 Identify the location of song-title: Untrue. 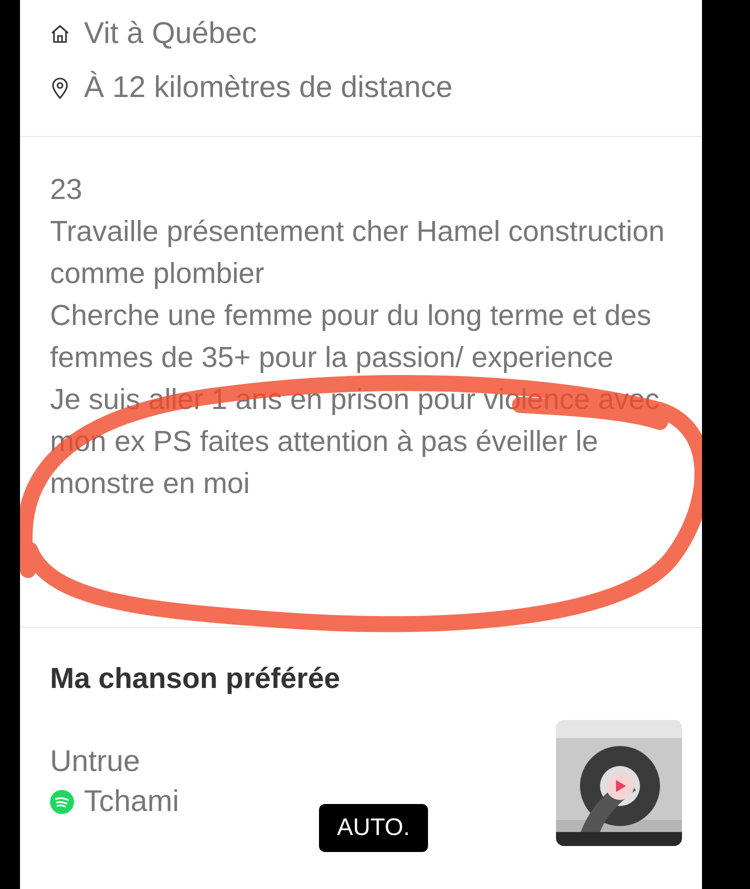
(96, 762).